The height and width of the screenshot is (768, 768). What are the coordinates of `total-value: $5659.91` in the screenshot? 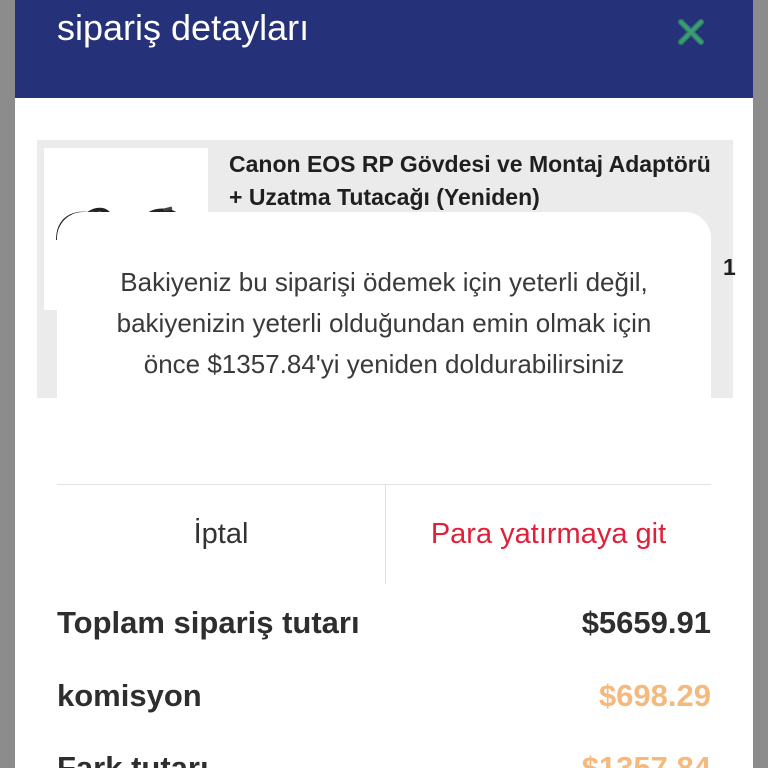 It's located at (646, 622).